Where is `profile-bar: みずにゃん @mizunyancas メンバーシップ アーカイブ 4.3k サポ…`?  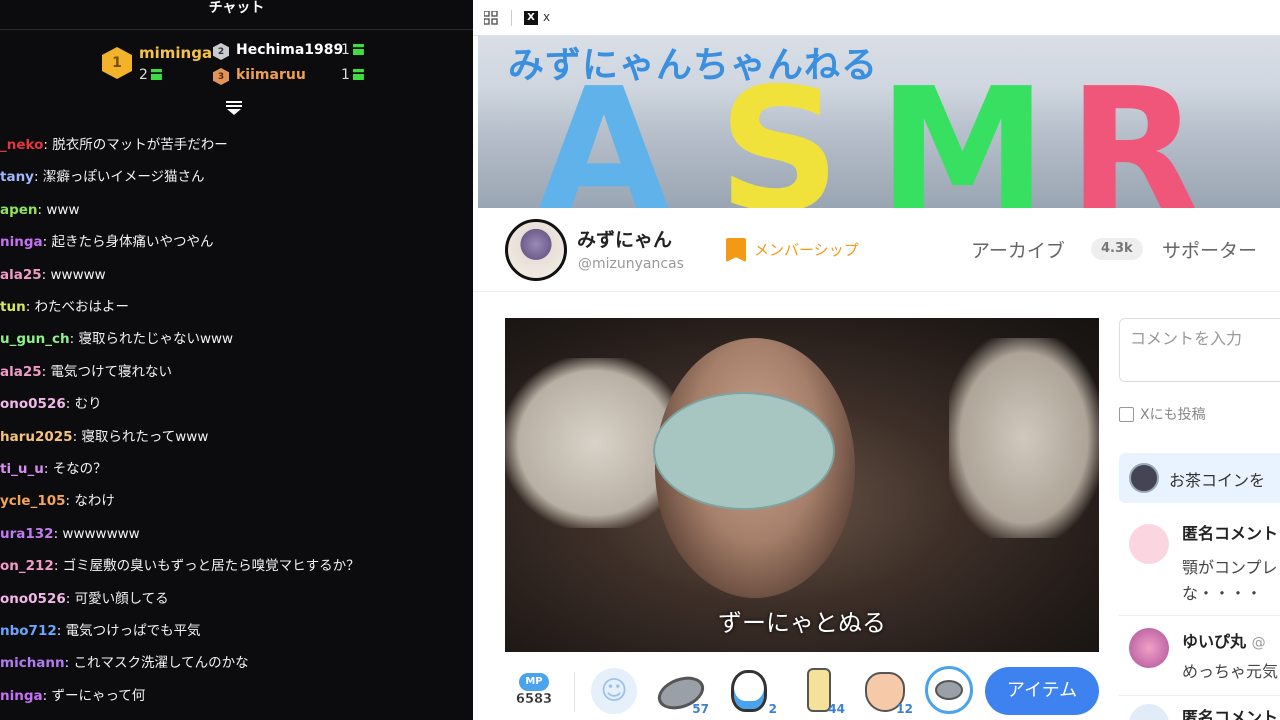 profile-bar: みずにゃん @mizunyancas メンバーシップ アーカイブ 4.3k サポ… is located at coordinates (876, 250).